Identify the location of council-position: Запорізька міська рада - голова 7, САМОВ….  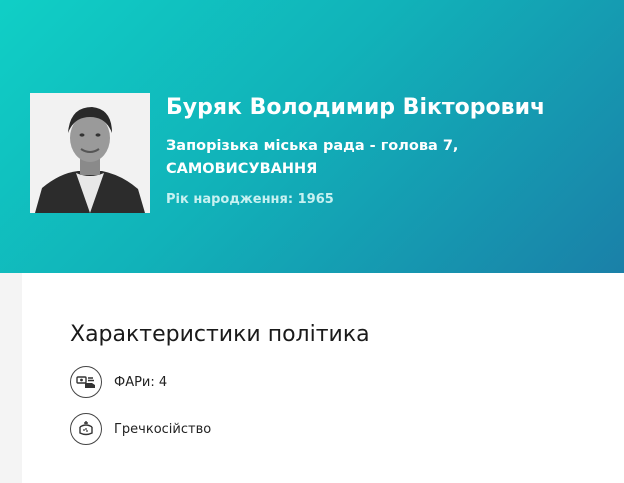
(386, 158).